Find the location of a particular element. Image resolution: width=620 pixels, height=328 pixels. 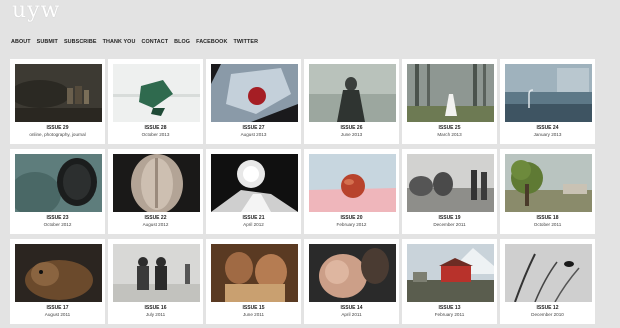

issue-title: ISSUE 28 is located at coordinates (155, 128).